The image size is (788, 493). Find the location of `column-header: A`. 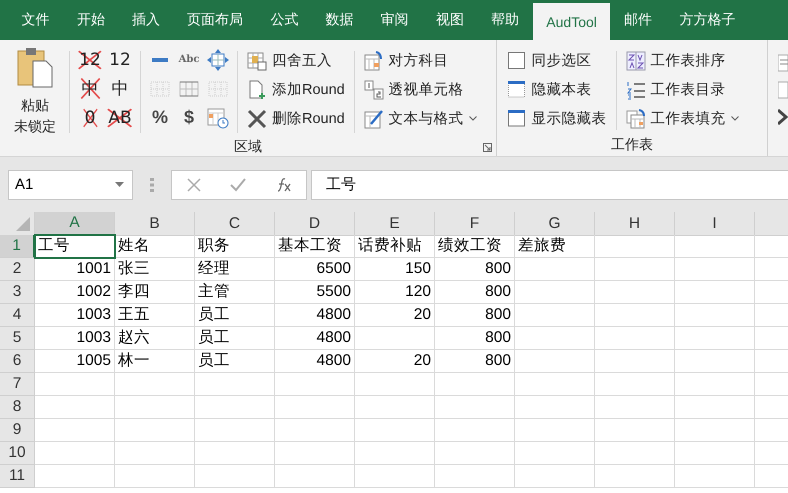

column-header: A is located at coordinates (75, 224).